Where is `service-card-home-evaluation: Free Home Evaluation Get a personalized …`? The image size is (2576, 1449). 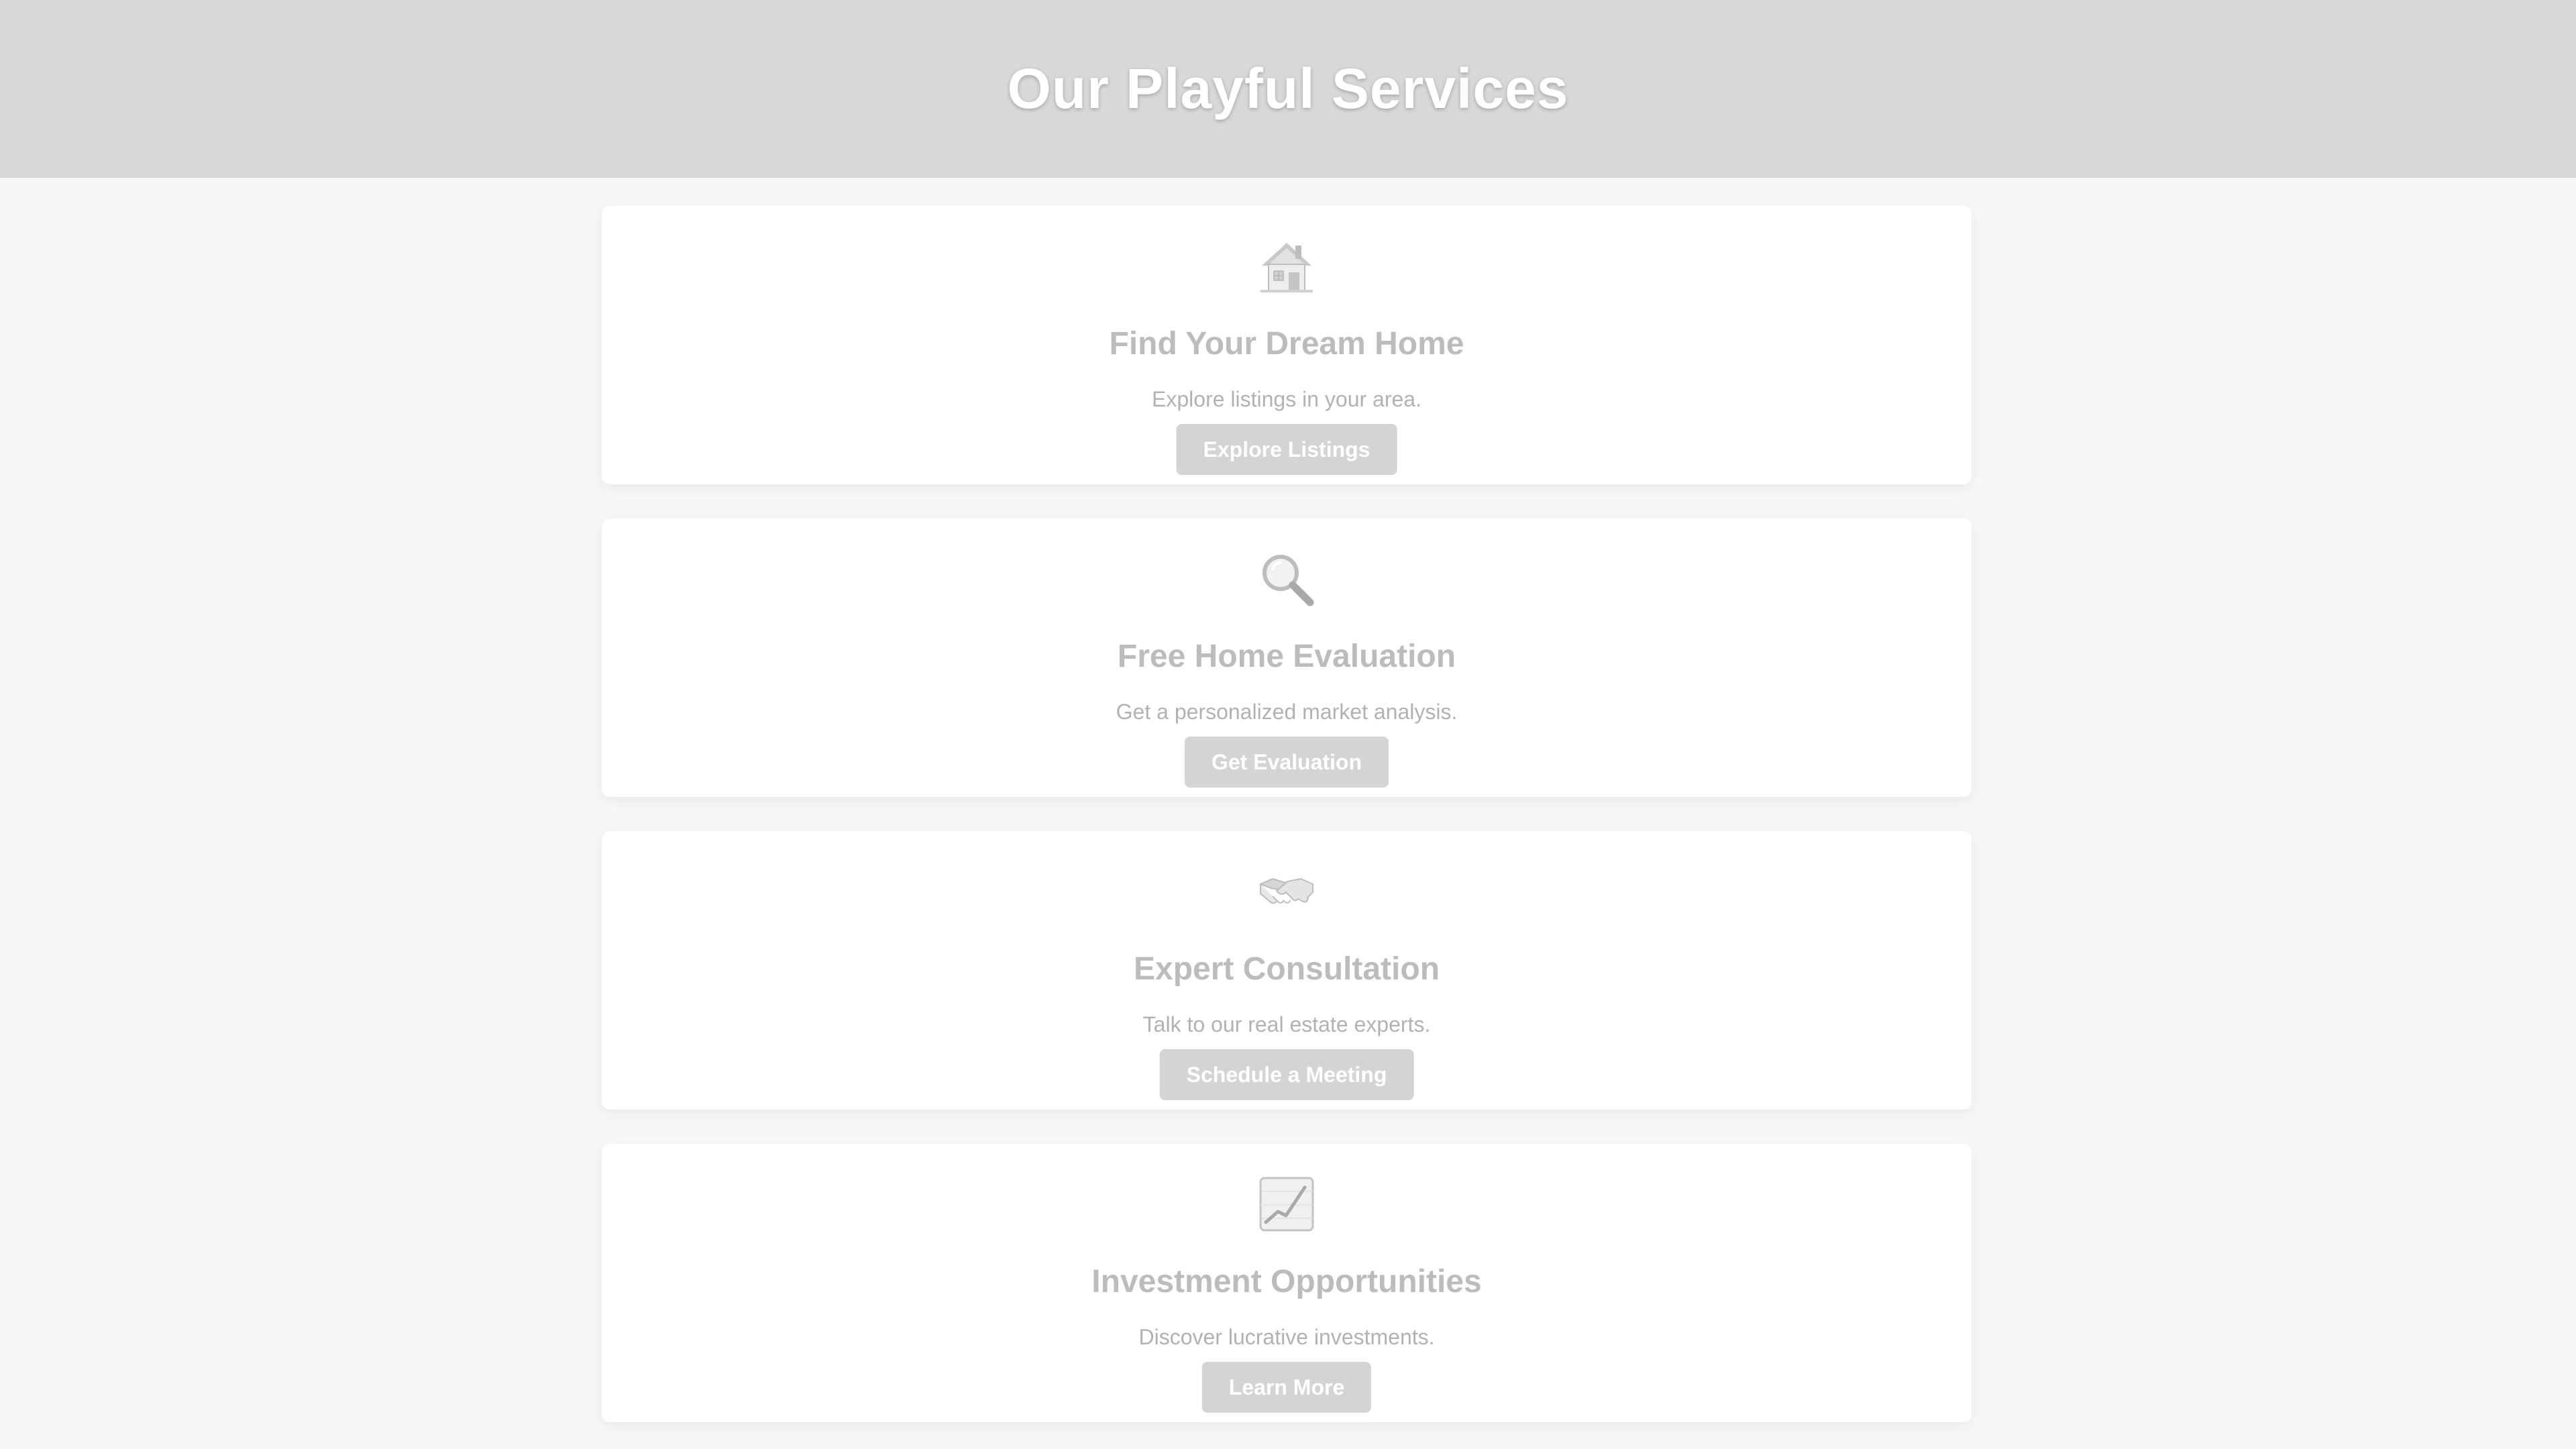 service-card-home-evaluation: Free Home Evaluation Get a personalized … is located at coordinates (1287, 658).